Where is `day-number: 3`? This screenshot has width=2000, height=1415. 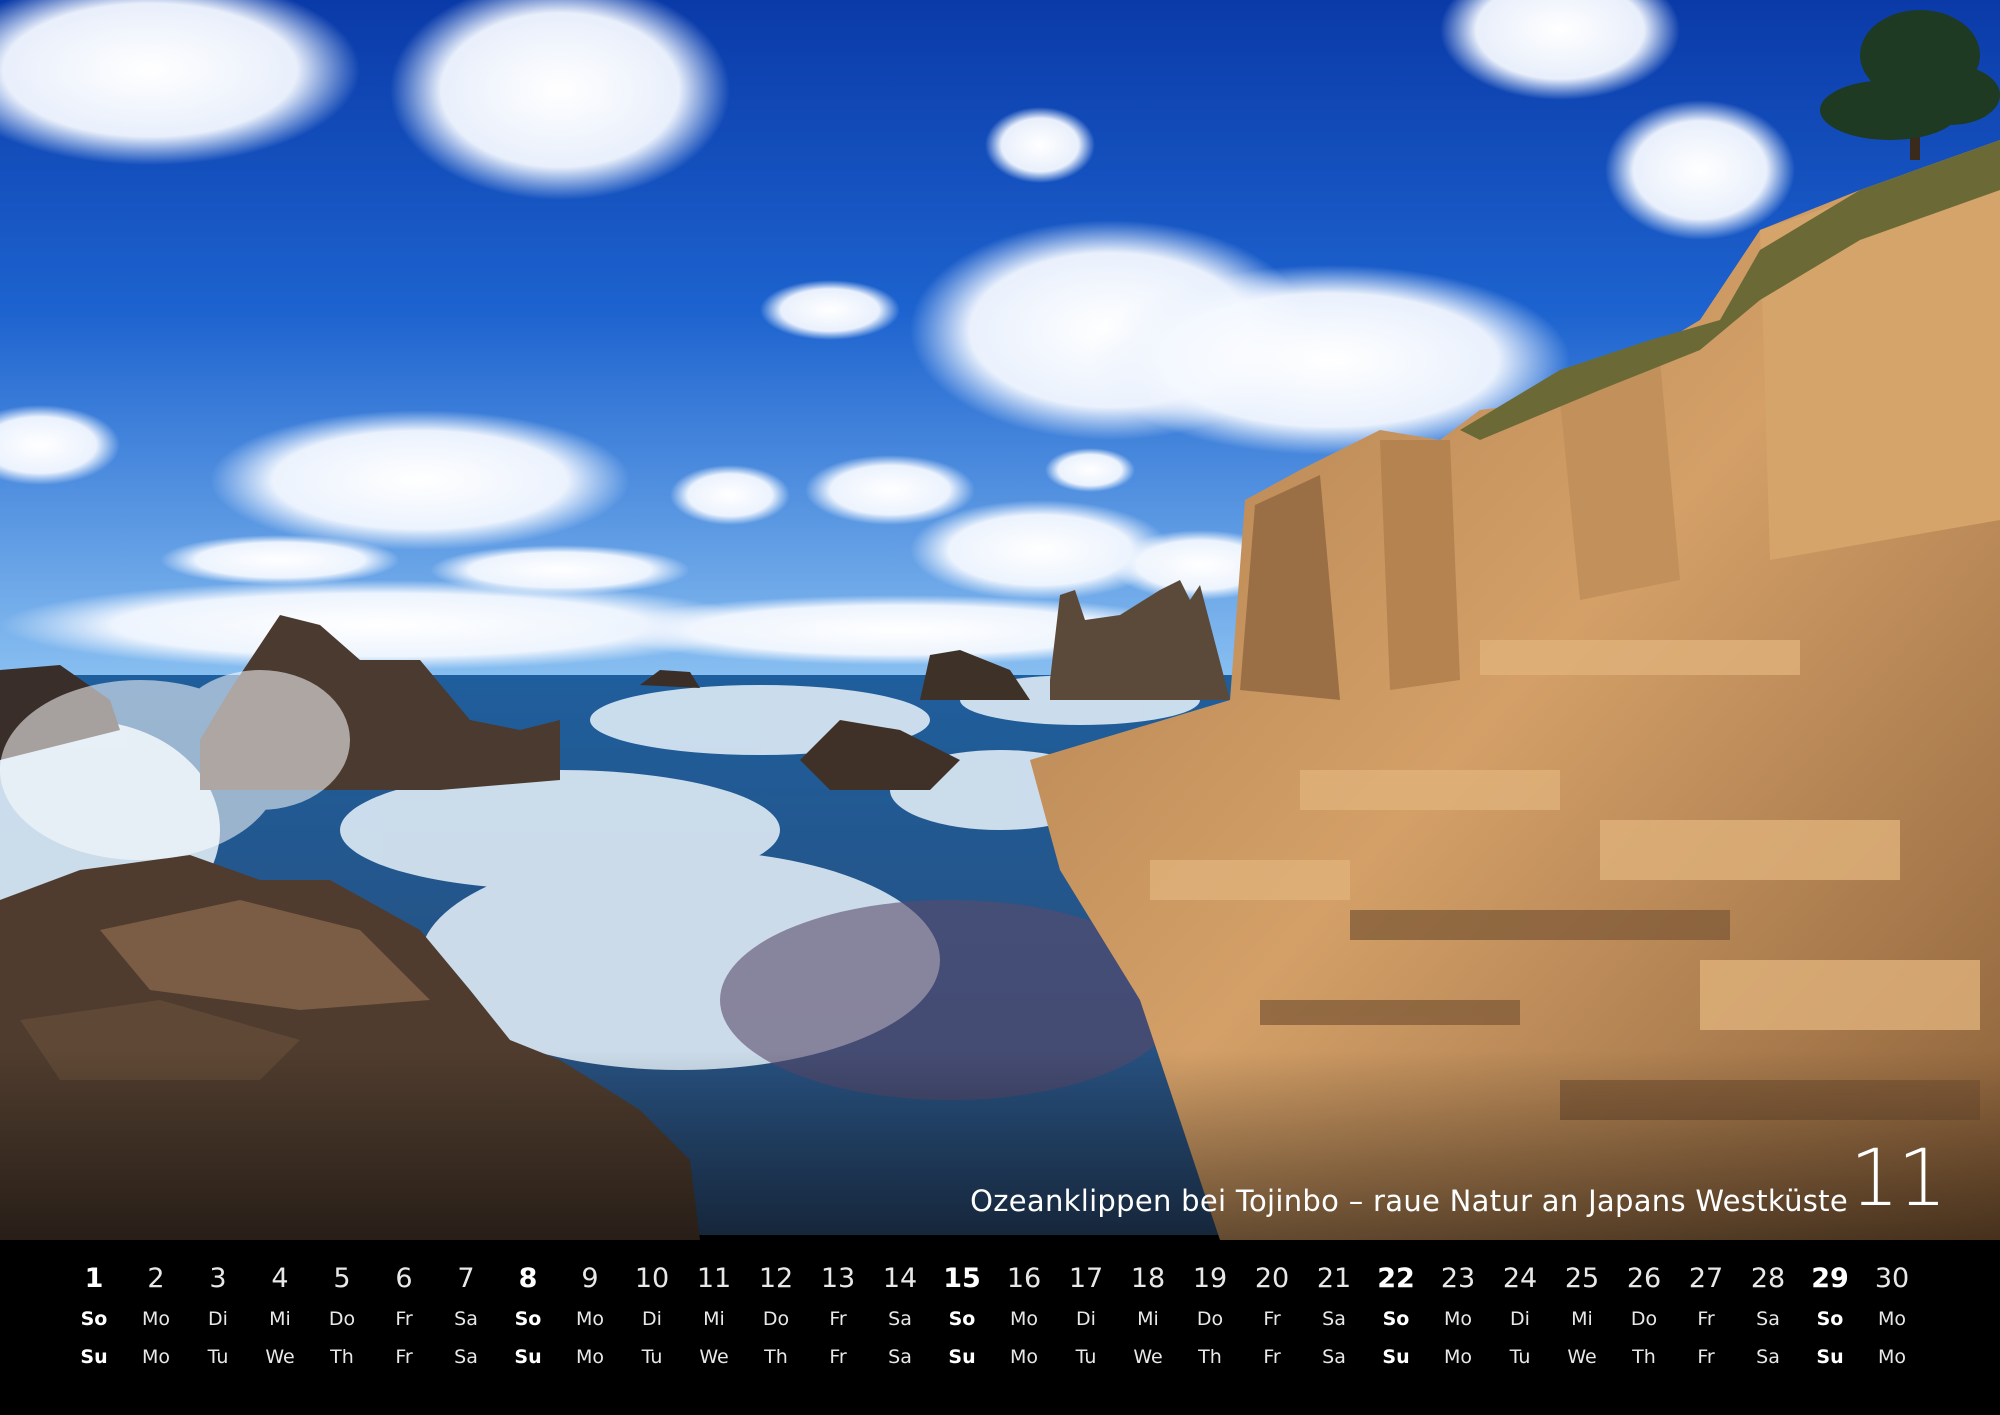 day-number: 3 is located at coordinates (218, 1278).